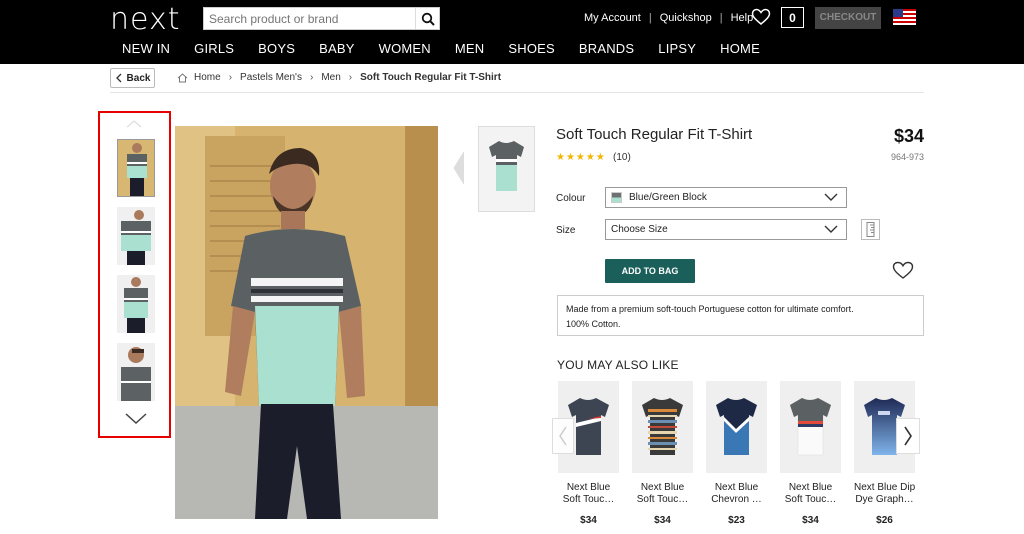  I want to click on checkout-button: CHECKOUT, so click(848, 18).